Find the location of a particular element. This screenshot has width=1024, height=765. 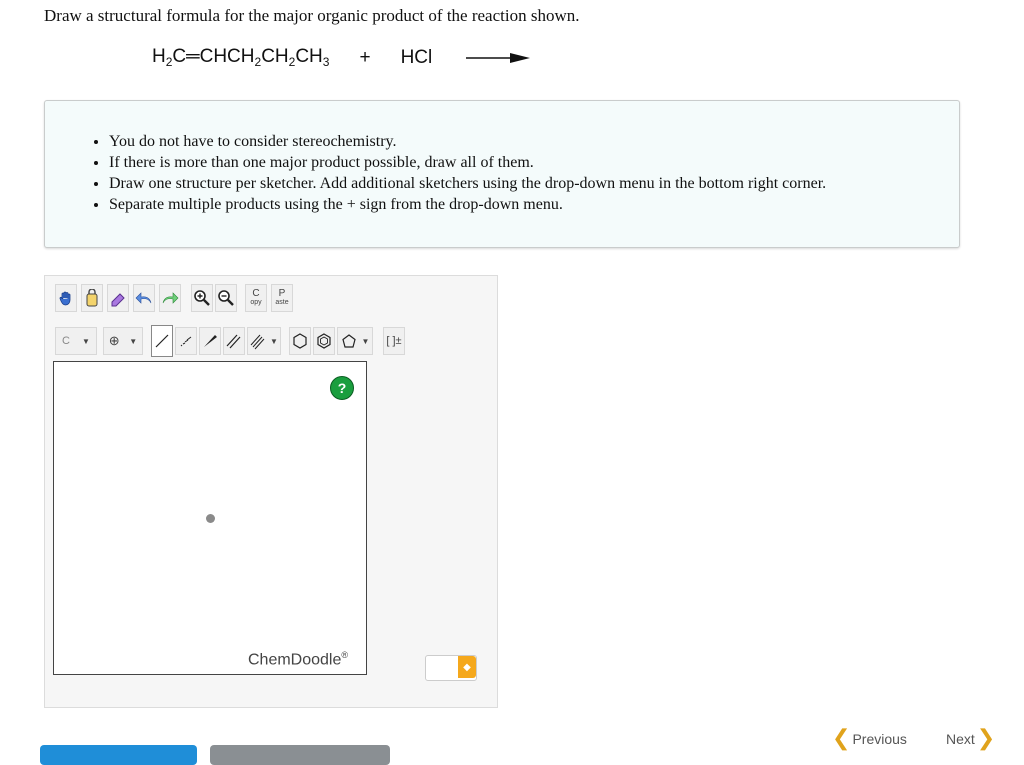

plus-sign: + is located at coordinates (365, 57).